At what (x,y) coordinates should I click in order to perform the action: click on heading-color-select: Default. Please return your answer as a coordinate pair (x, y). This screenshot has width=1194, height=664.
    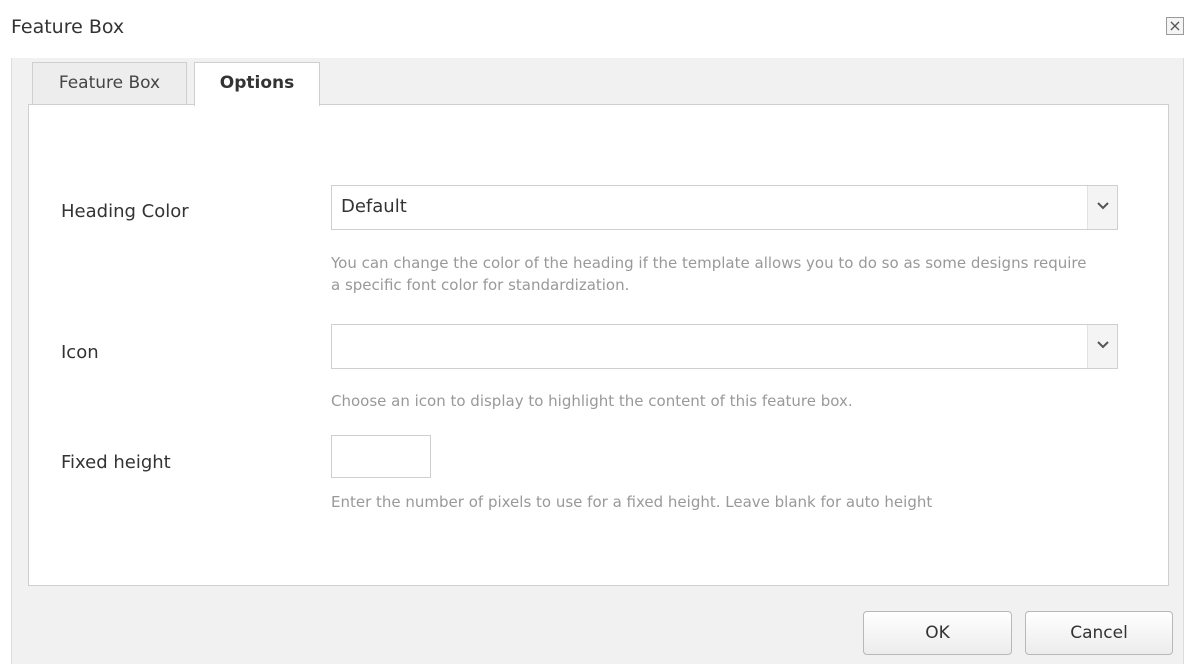
    Looking at the image, I should click on (724, 207).